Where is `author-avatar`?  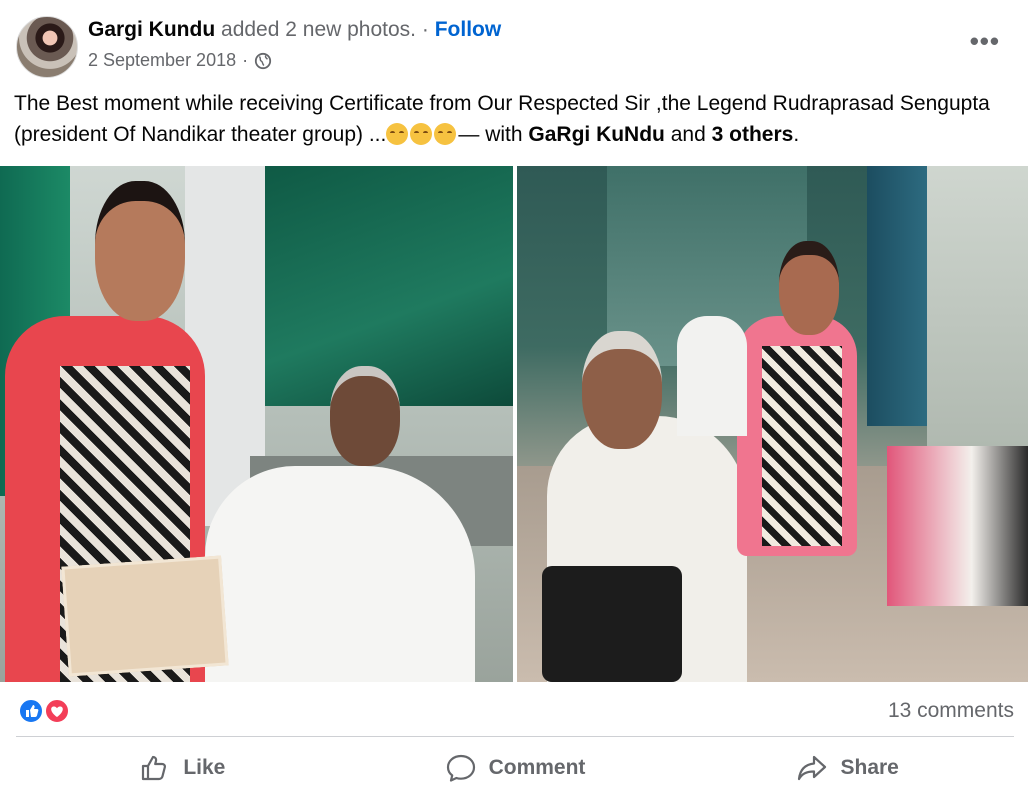
author-avatar is located at coordinates (47, 47).